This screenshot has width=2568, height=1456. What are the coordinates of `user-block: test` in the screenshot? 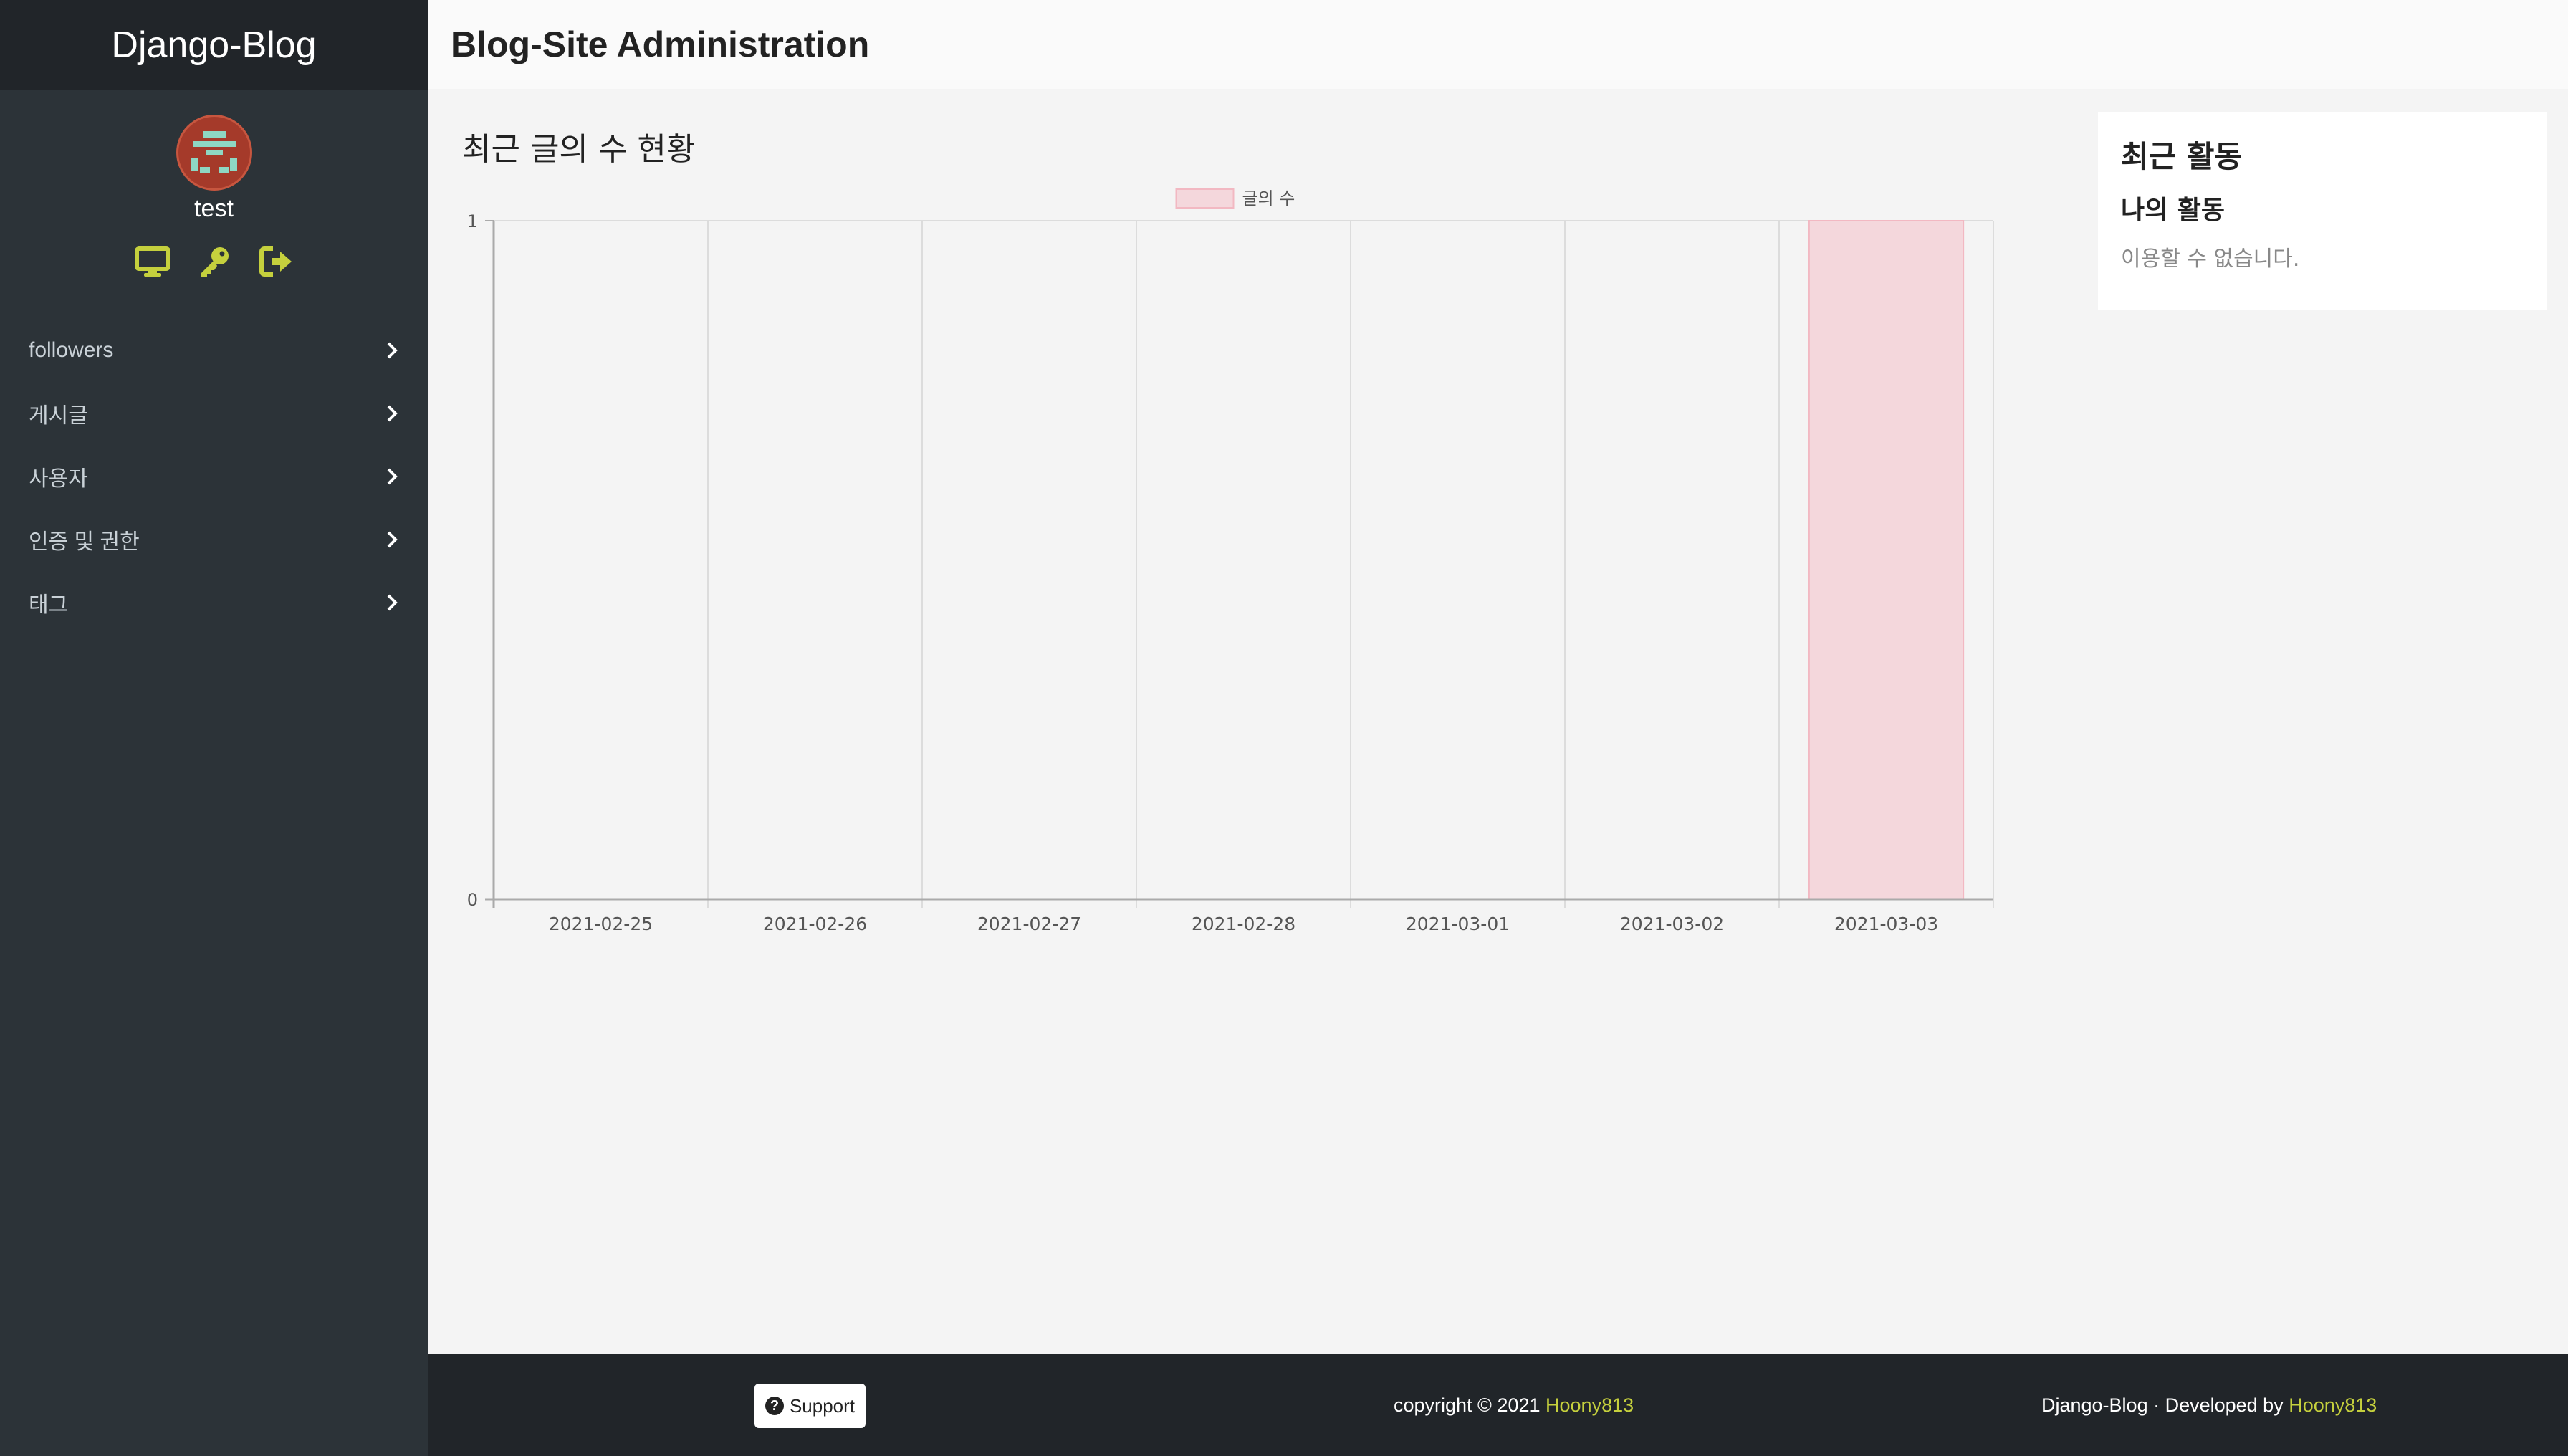 It's located at (214, 197).